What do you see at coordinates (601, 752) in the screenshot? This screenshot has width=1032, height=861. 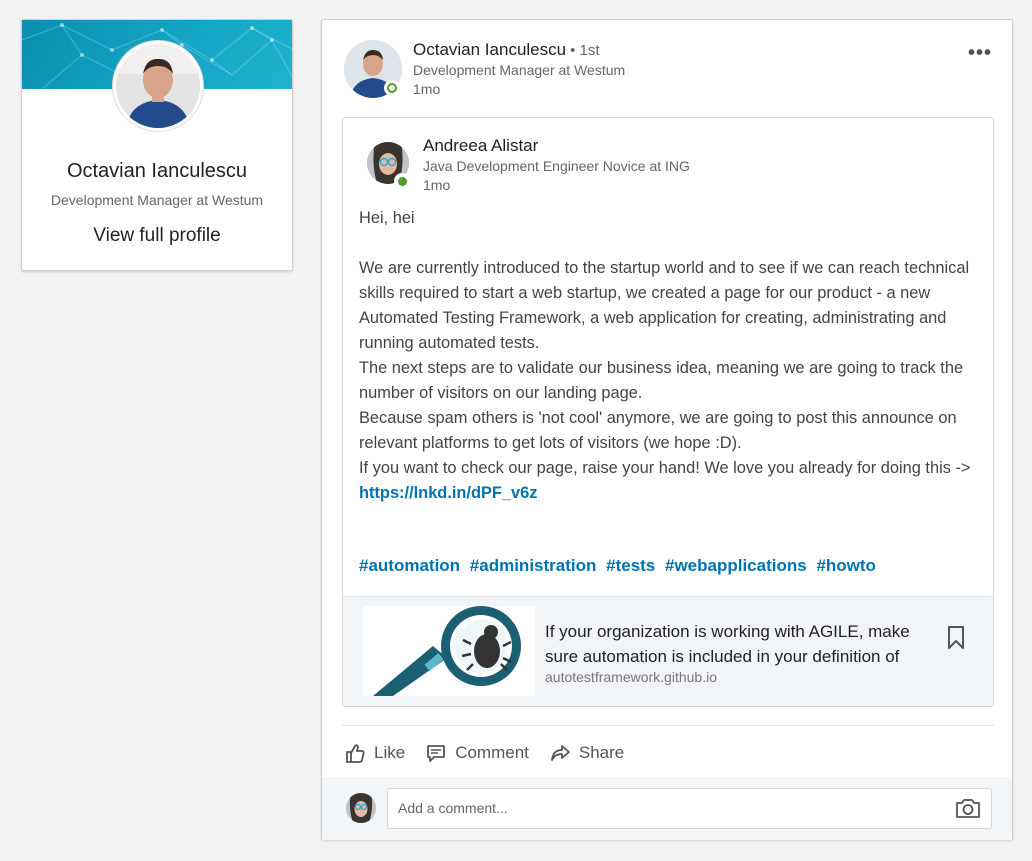 I see `share-label: Share` at bounding box center [601, 752].